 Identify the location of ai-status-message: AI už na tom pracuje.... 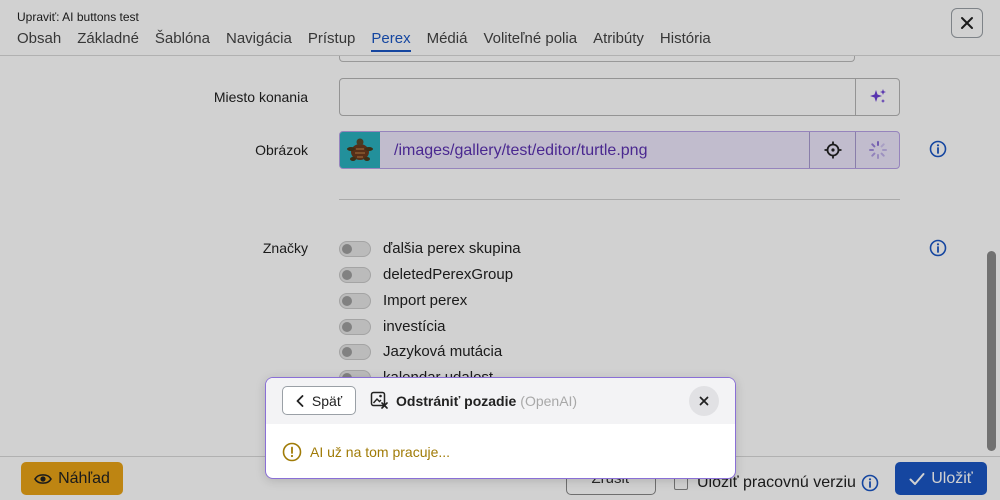
(366, 452).